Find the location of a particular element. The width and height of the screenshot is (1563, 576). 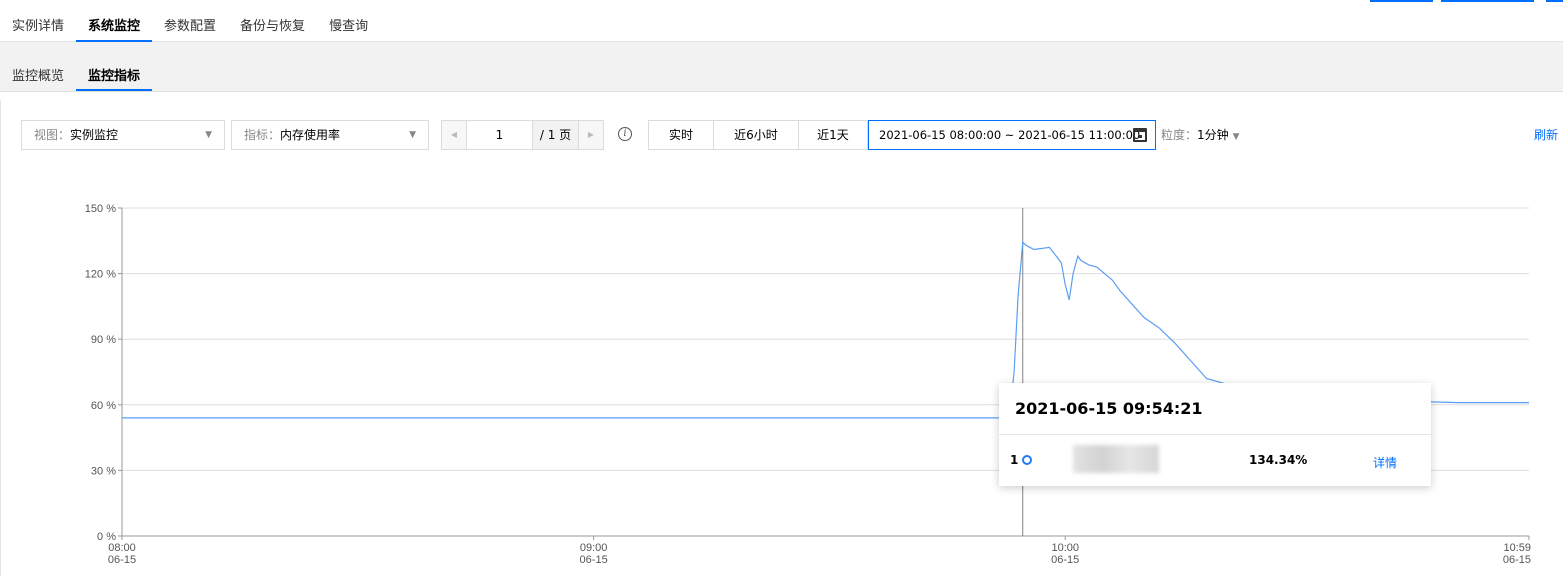

y-tick-label: 120 % is located at coordinates (100, 275).